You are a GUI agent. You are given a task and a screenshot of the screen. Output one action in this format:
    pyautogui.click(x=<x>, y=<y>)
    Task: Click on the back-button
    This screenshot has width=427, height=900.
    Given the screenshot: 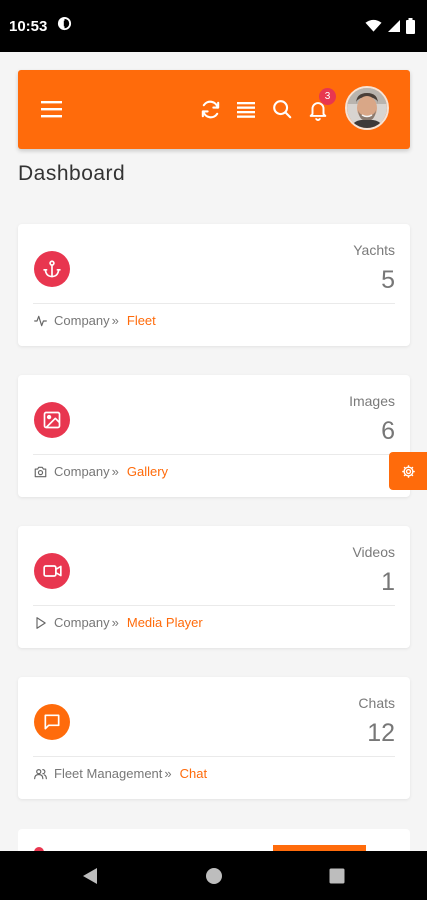 What is the action you would take?
    pyautogui.click(x=90, y=878)
    